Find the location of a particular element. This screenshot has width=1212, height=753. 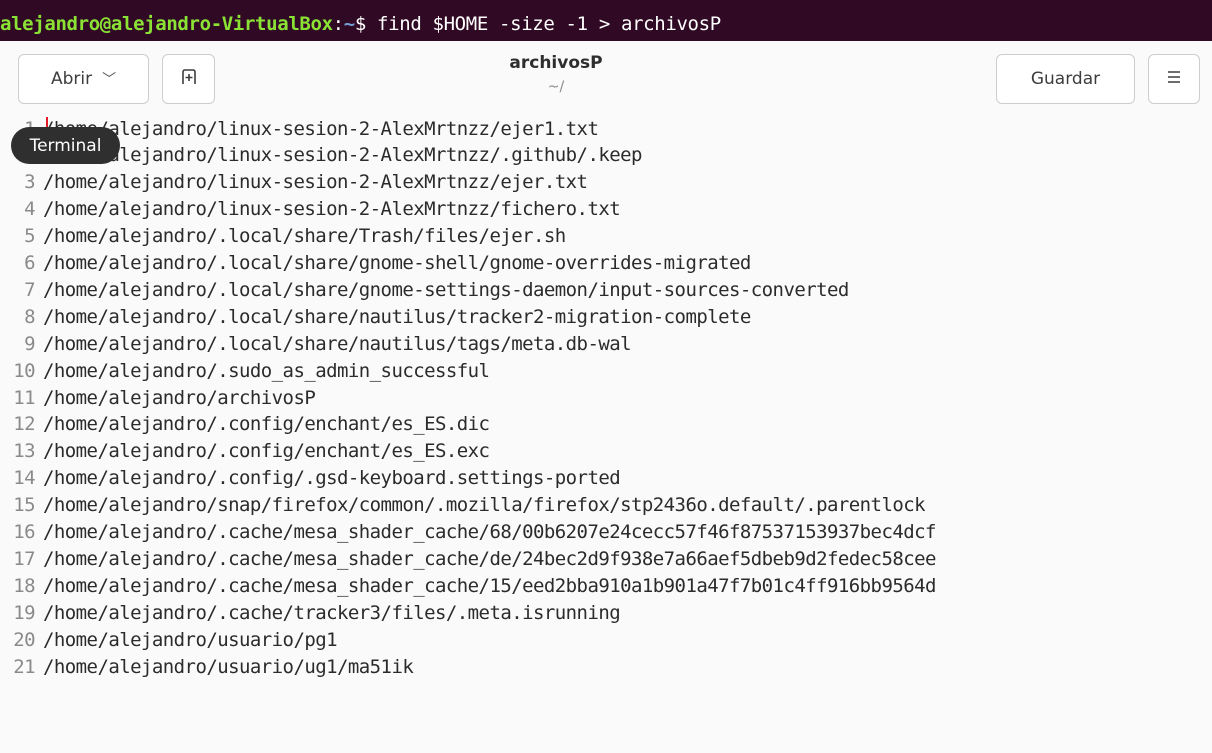

line-number: 14 is located at coordinates (24, 478).